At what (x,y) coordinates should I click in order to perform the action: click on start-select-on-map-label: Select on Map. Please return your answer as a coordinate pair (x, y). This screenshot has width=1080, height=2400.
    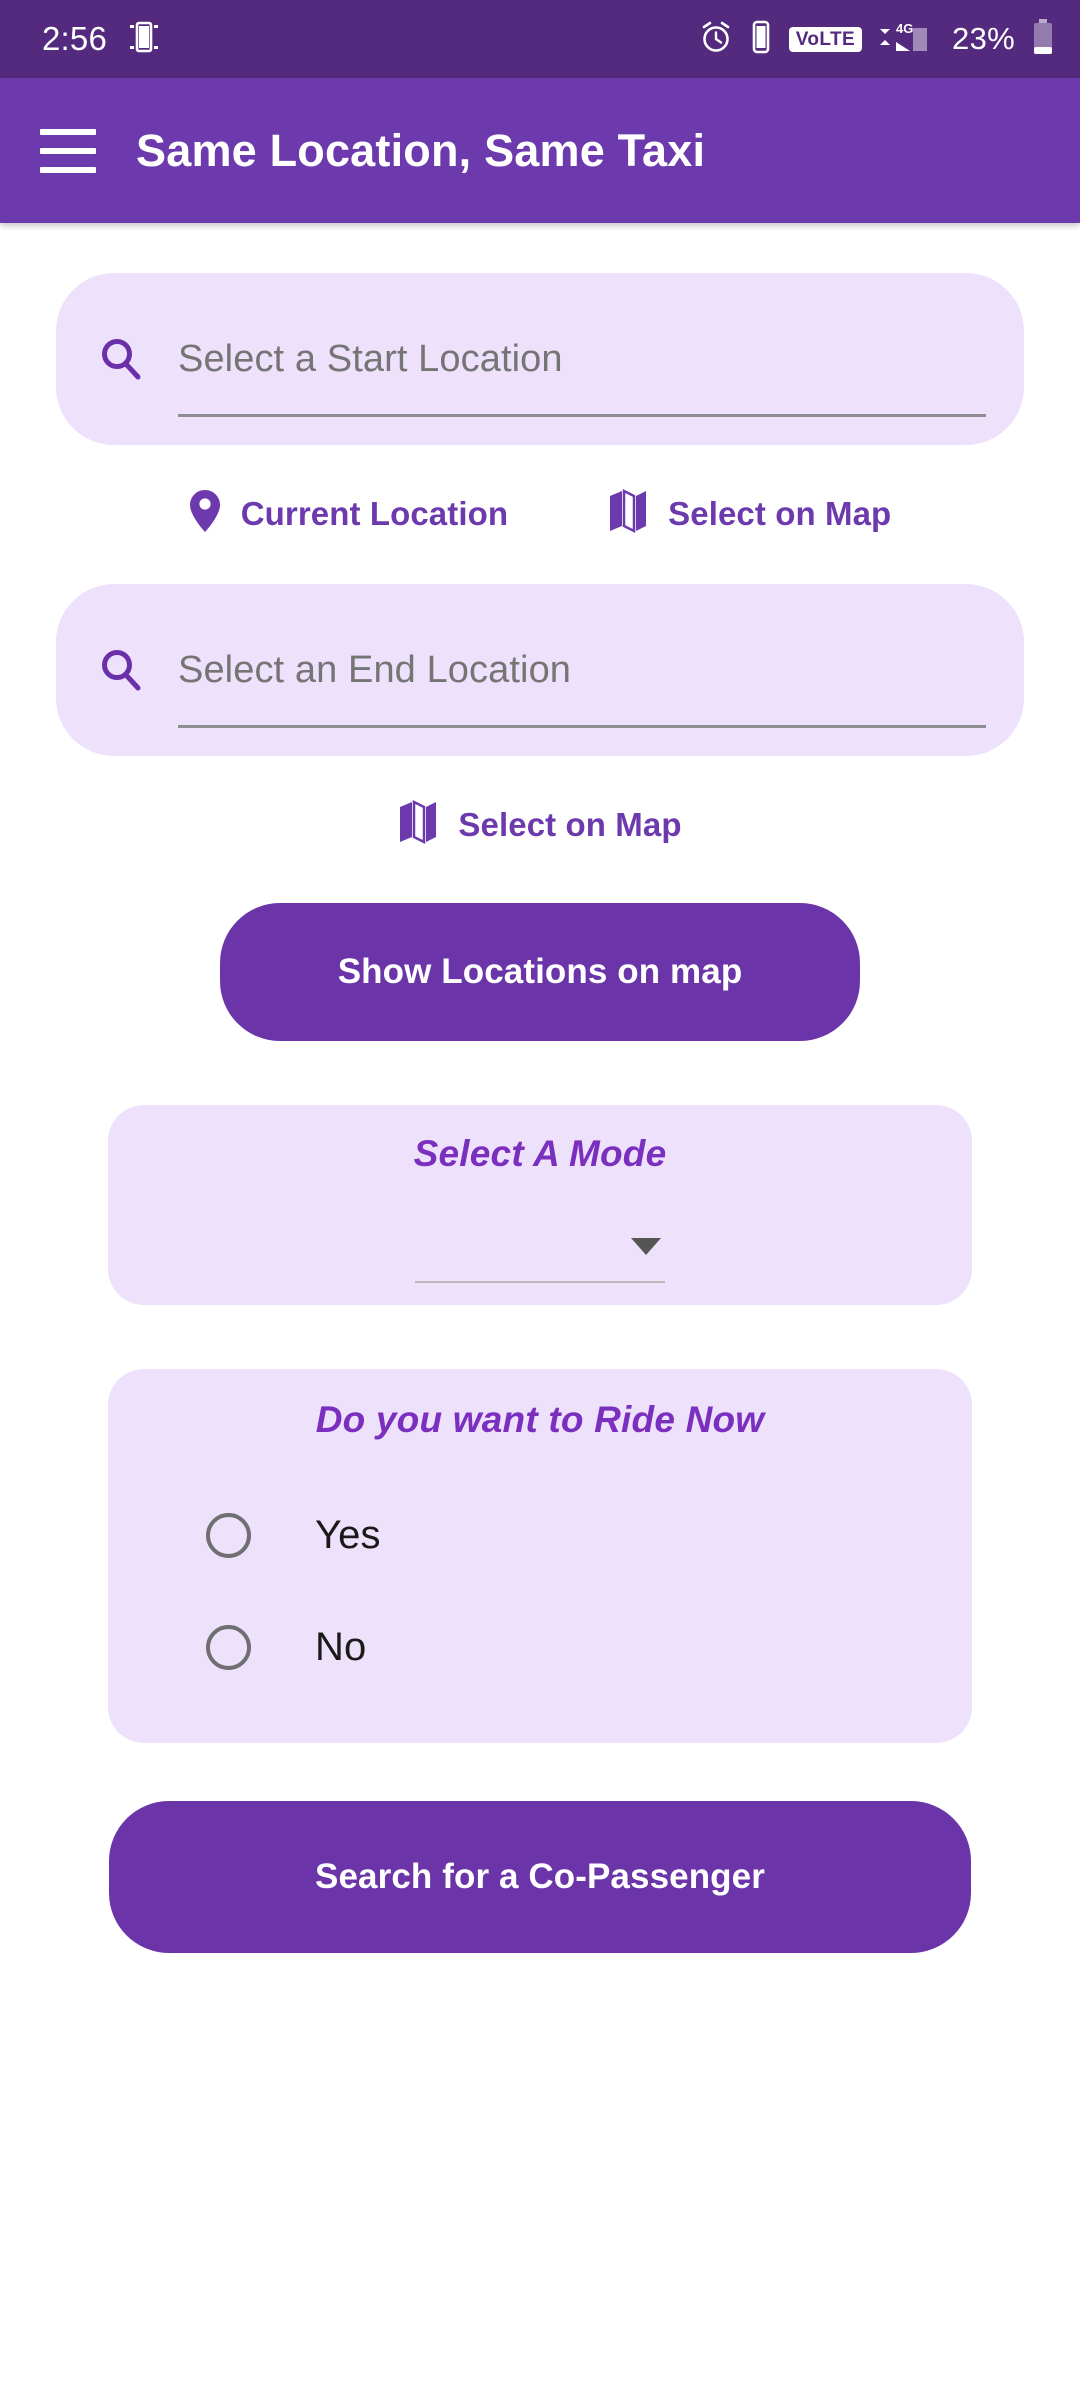
    Looking at the image, I should click on (780, 513).